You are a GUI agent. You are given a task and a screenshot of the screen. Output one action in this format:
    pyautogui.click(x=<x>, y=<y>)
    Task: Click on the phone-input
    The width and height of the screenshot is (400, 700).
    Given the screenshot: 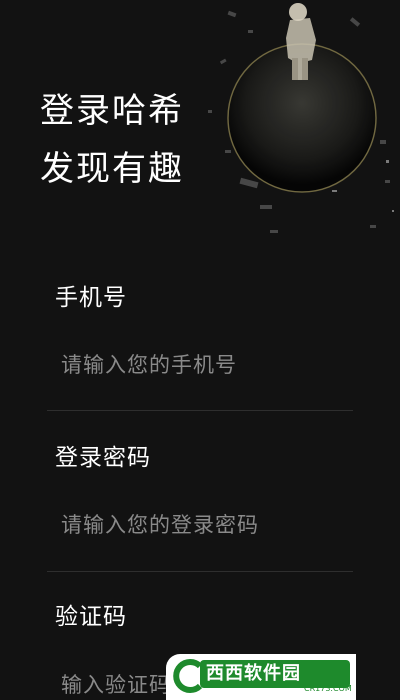 What is the action you would take?
    pyautogui.click(x=200, y=365)
    